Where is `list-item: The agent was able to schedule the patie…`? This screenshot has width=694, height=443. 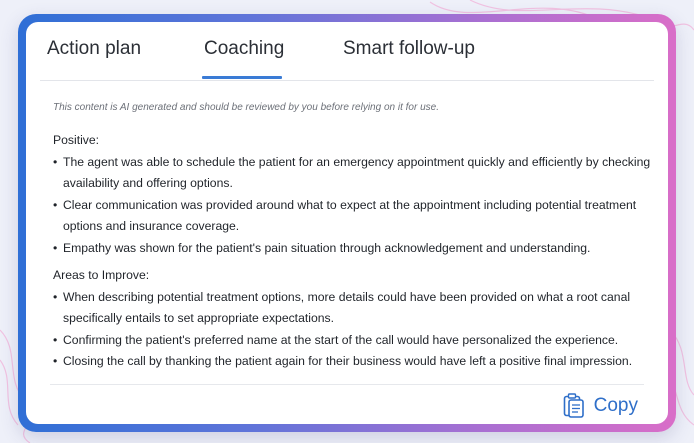
list-item: The agent was able to schedule the patie… is located at coordinates (352, 173).